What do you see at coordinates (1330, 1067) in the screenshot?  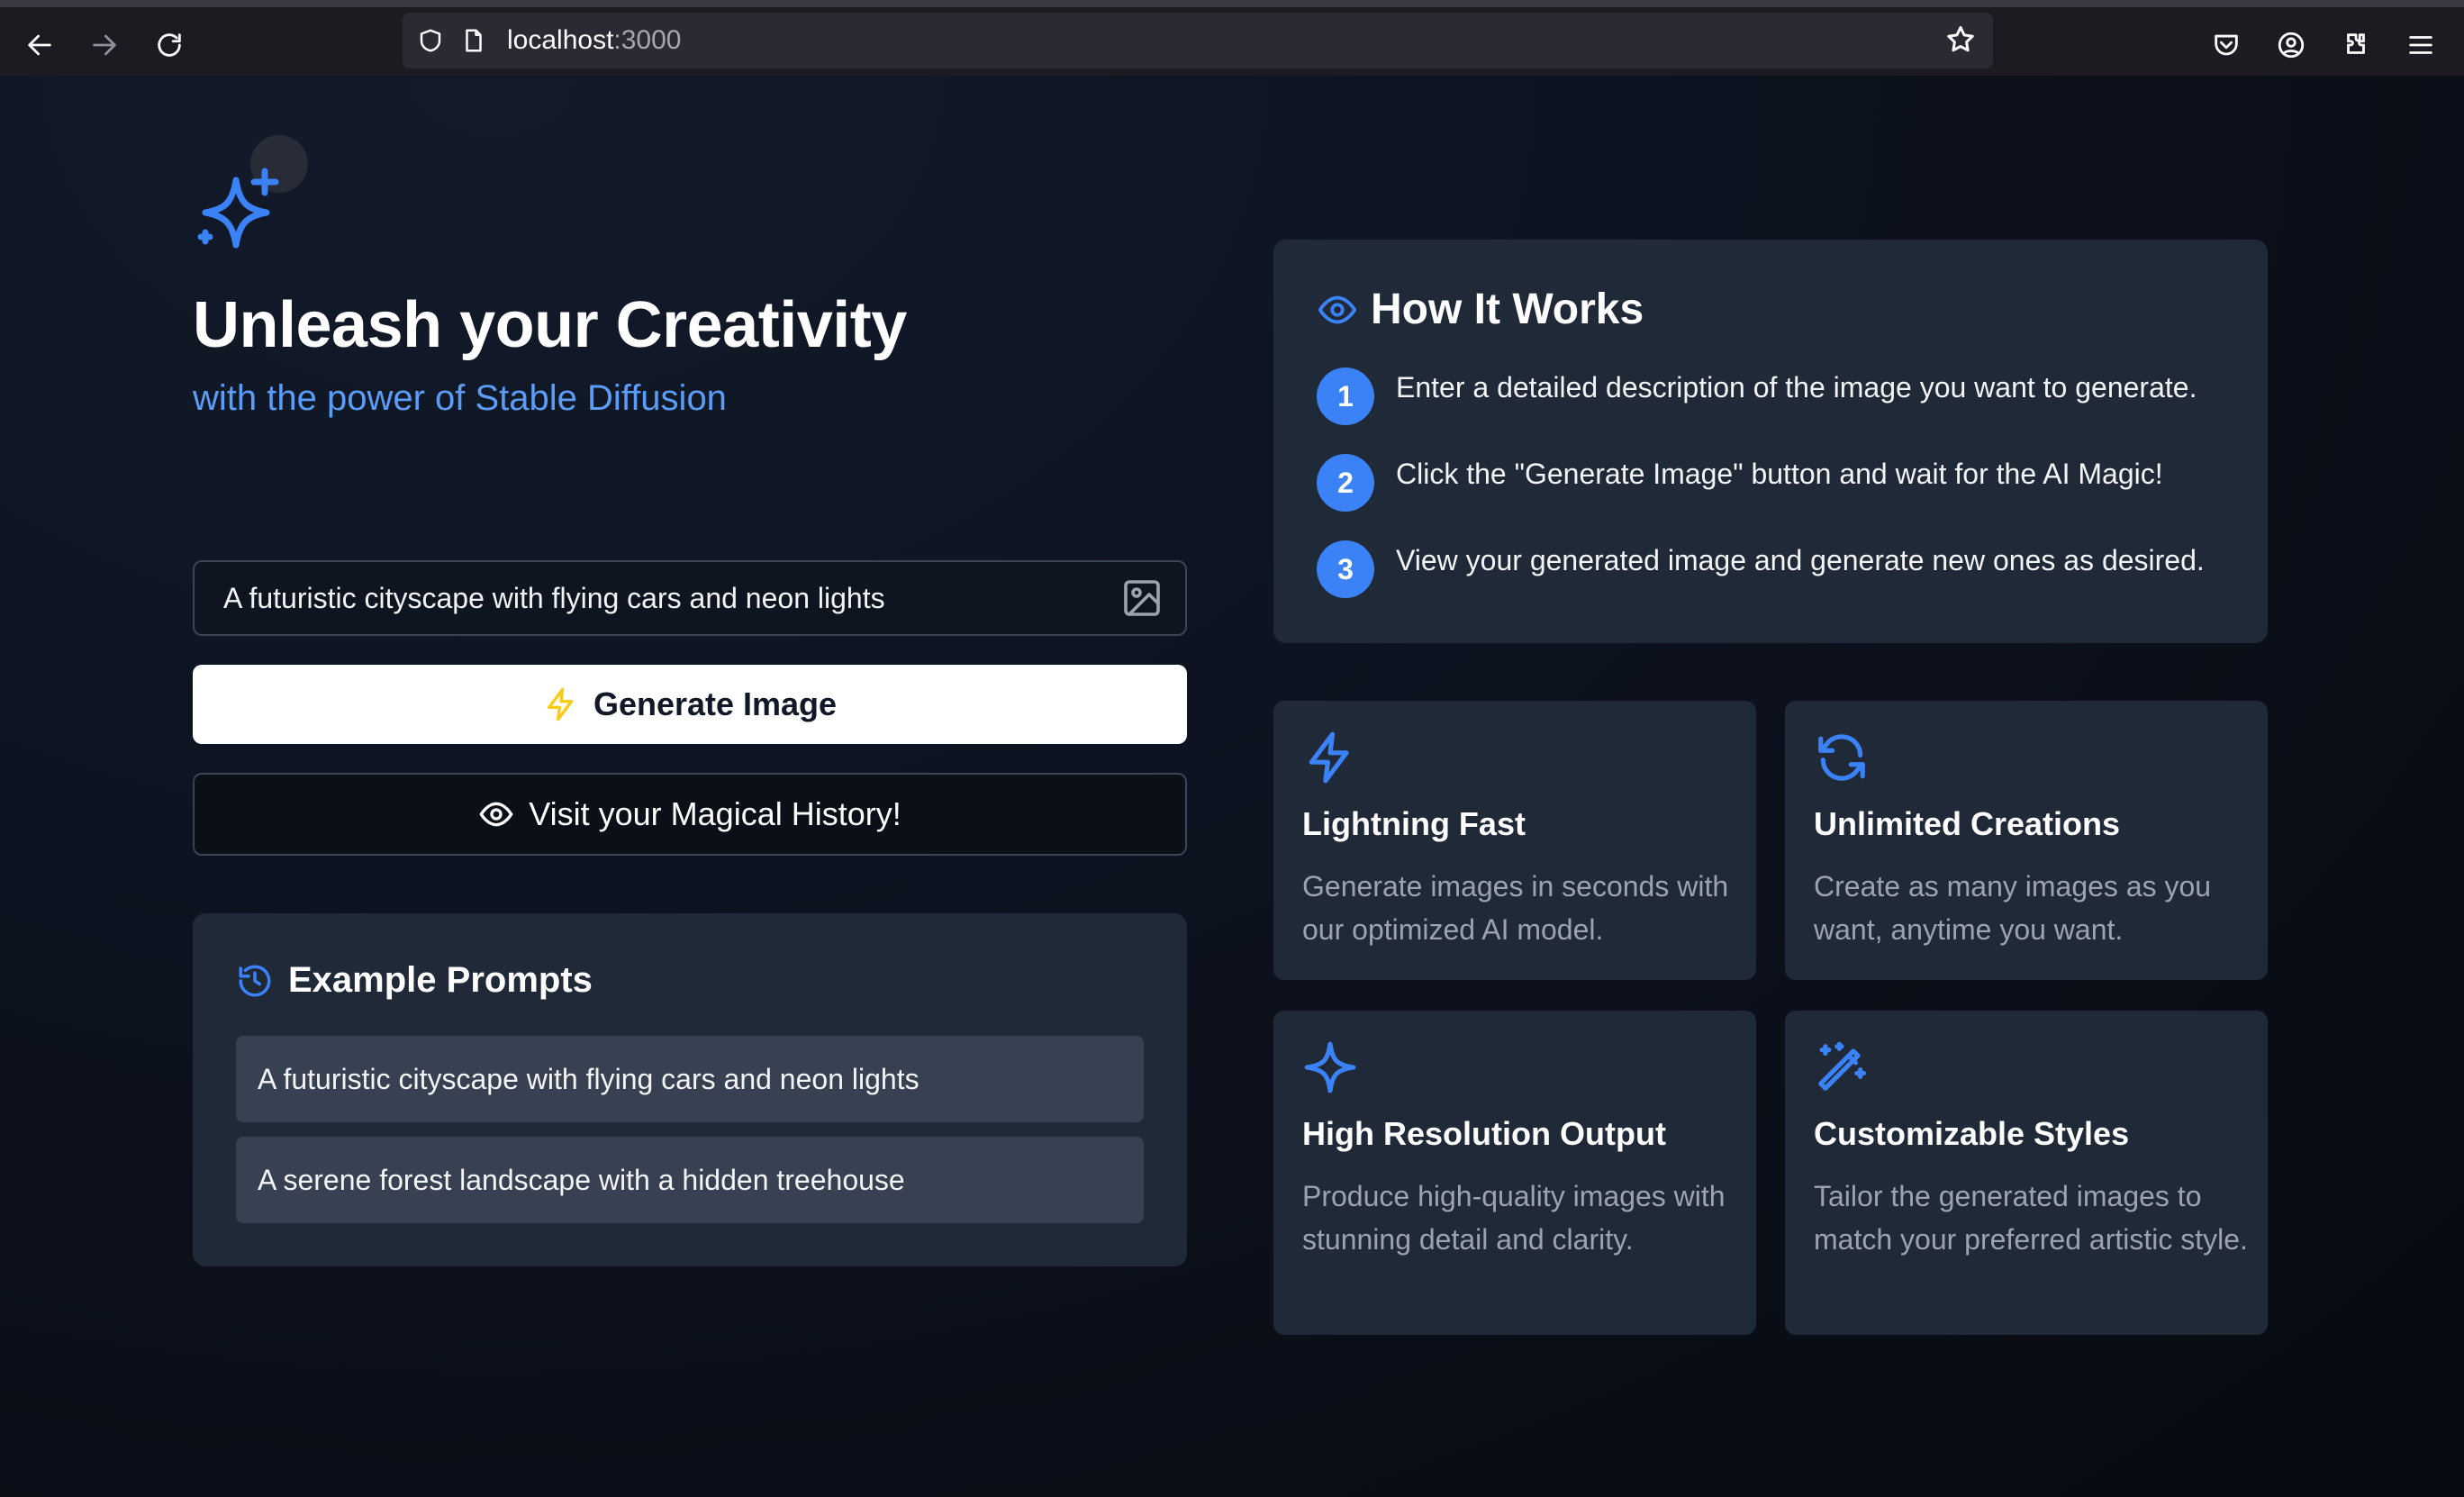 I see `sparkle-icon` at bounding box center [1330, 1067].